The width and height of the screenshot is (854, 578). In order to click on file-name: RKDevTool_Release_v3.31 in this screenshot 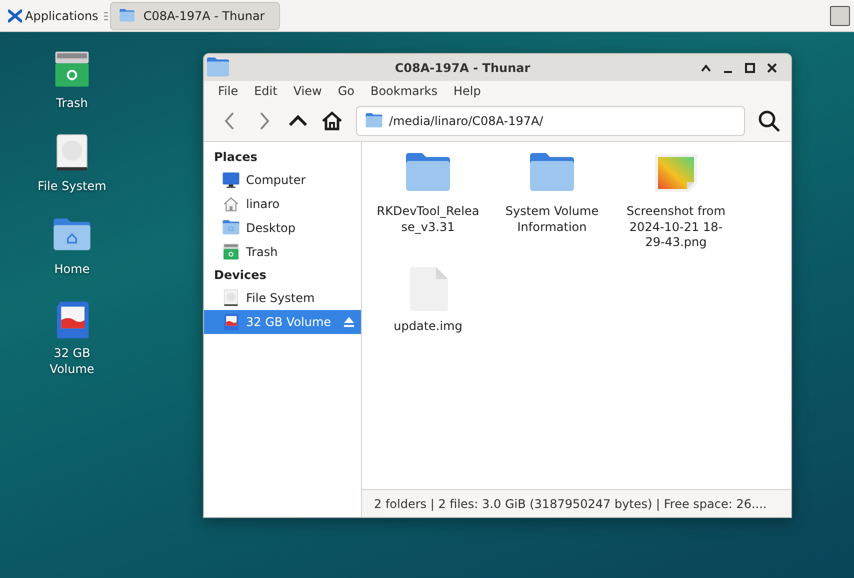, I will do `click(428, 220)`.